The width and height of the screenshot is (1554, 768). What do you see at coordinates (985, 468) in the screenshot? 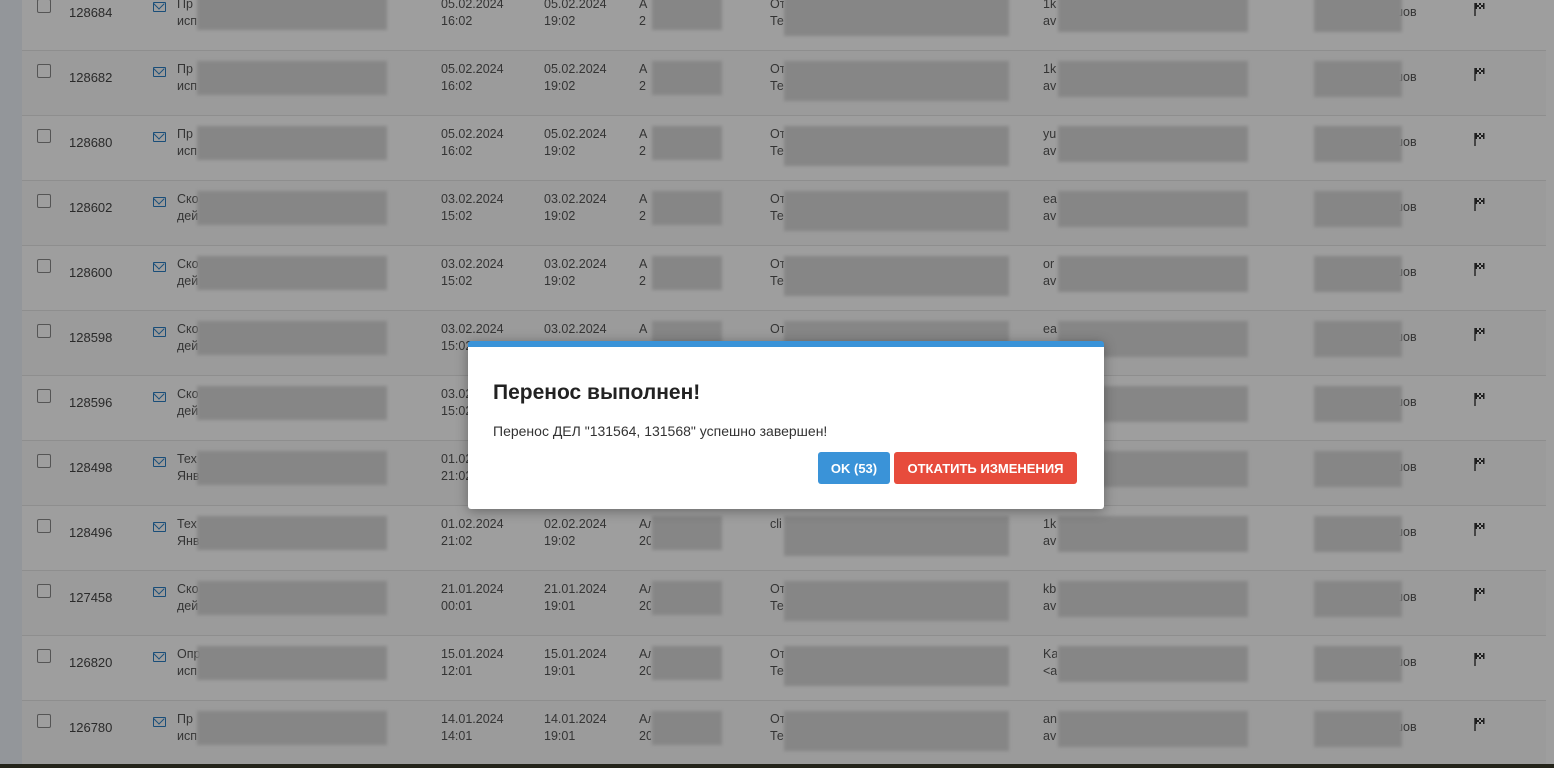
I see `rollback-changes-button: ОТКАТИТЬ ИЗМЕНЕНИЯ` at bounding box center [985, 468].